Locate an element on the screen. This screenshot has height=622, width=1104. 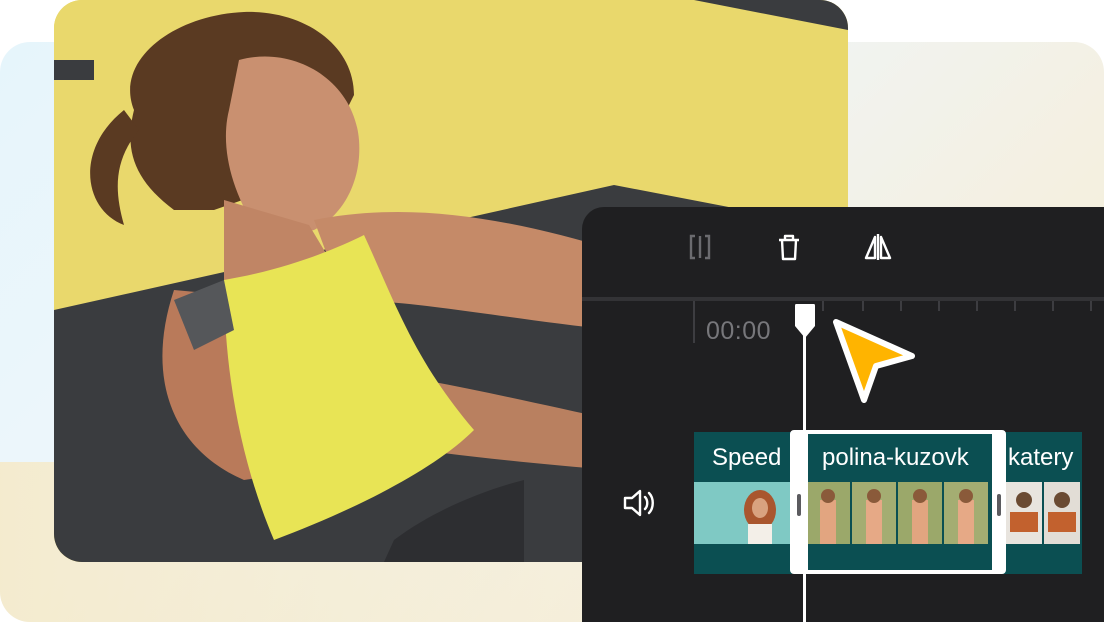
playhead-handle is located at coordinates (805, 321).